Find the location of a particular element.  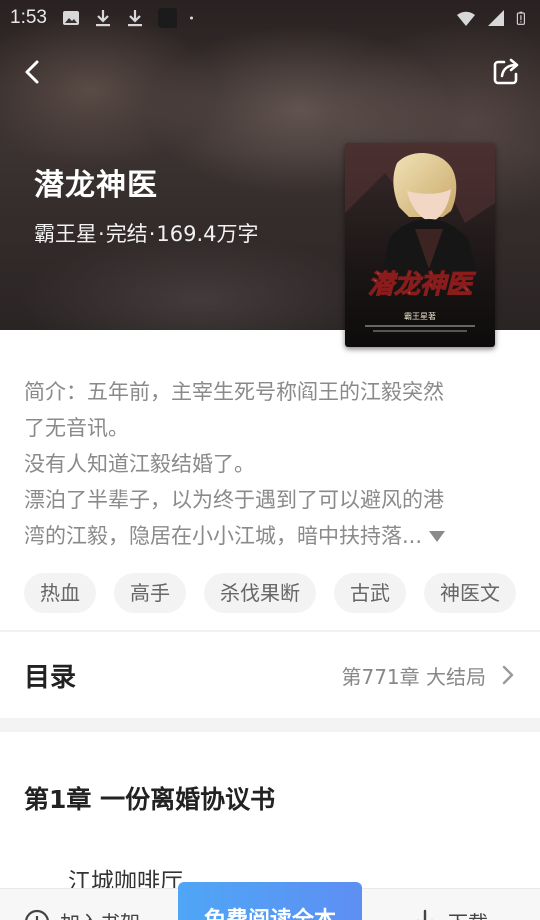

cover-author: 霸王星著 is located at coordinates (420, 316).